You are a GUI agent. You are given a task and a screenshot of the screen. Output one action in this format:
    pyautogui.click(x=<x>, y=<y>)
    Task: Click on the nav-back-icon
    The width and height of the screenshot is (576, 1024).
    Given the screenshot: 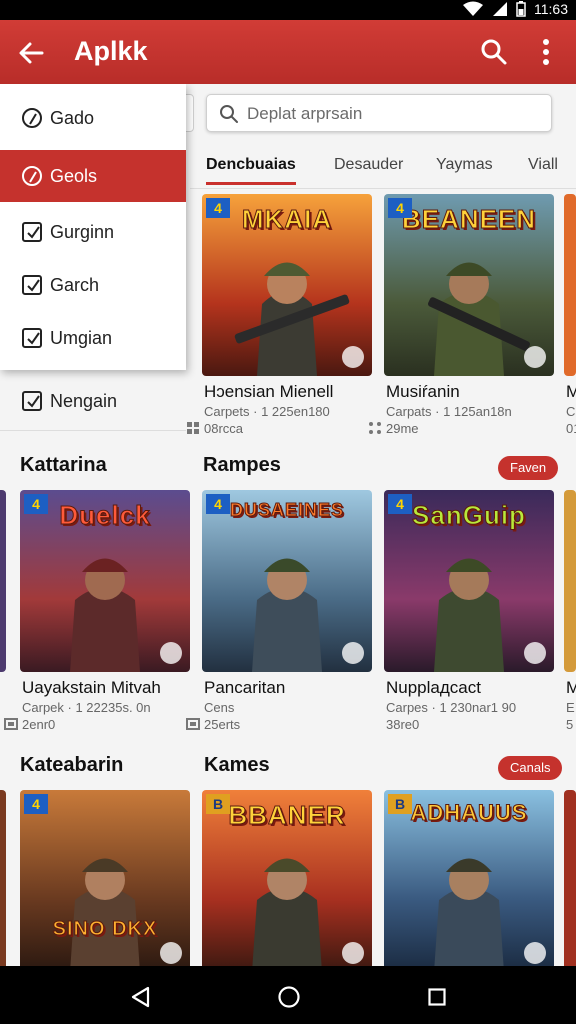 What is the action you would take?
    pyautogui.click(x=141, y=997)
    